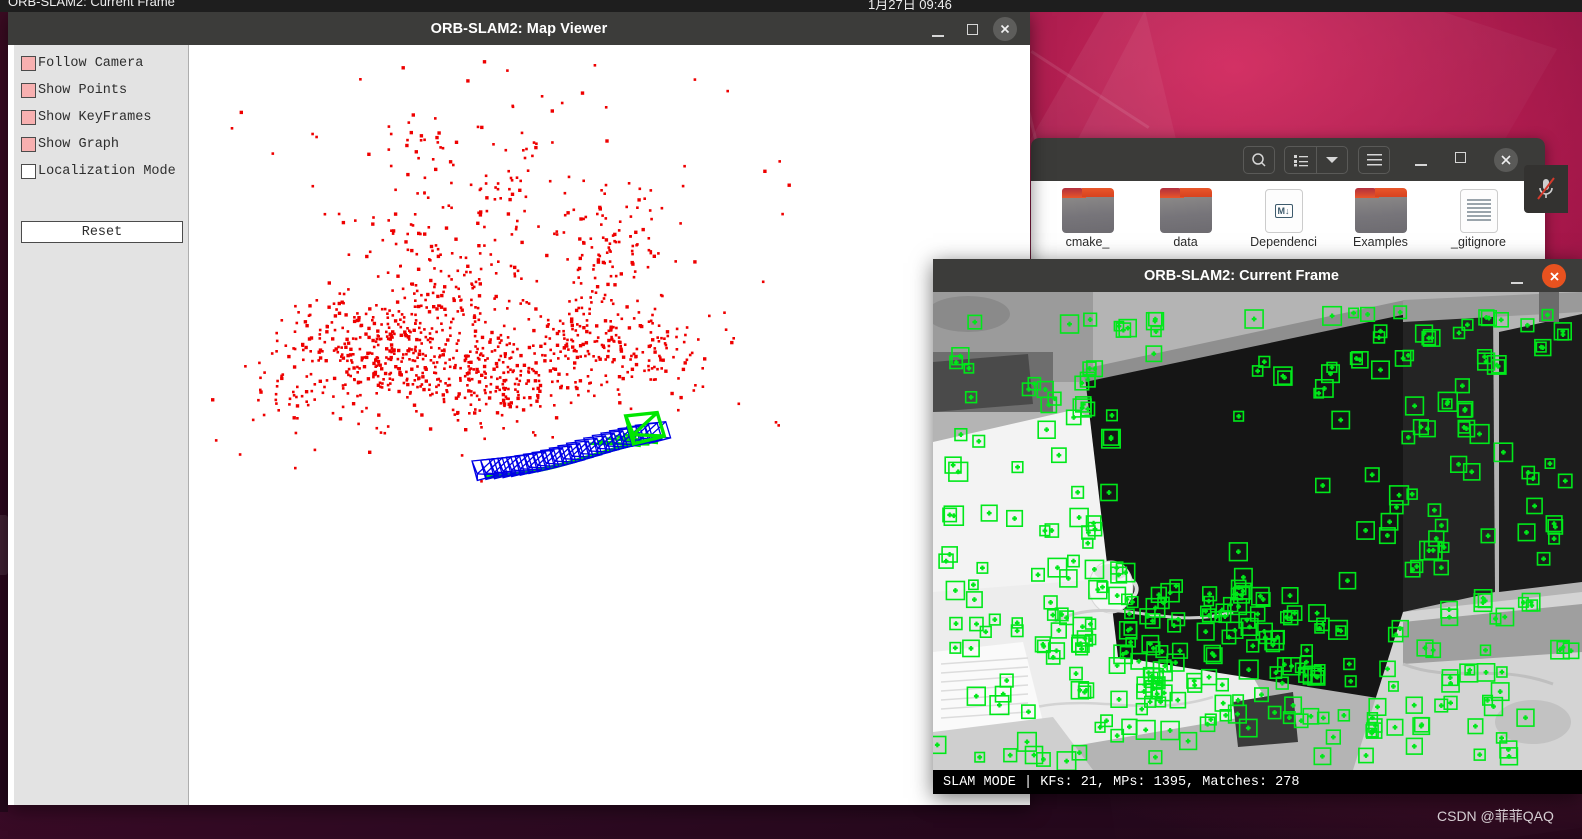 Image resolution: width=1582 pixels, height=839 pixels. What do you see at coordinates (791, 6) in the screenshot?
I see `system-topbar: ORB-SLAM2: Current Frame 1月27日 09:46` at bounding box center [791, 6].